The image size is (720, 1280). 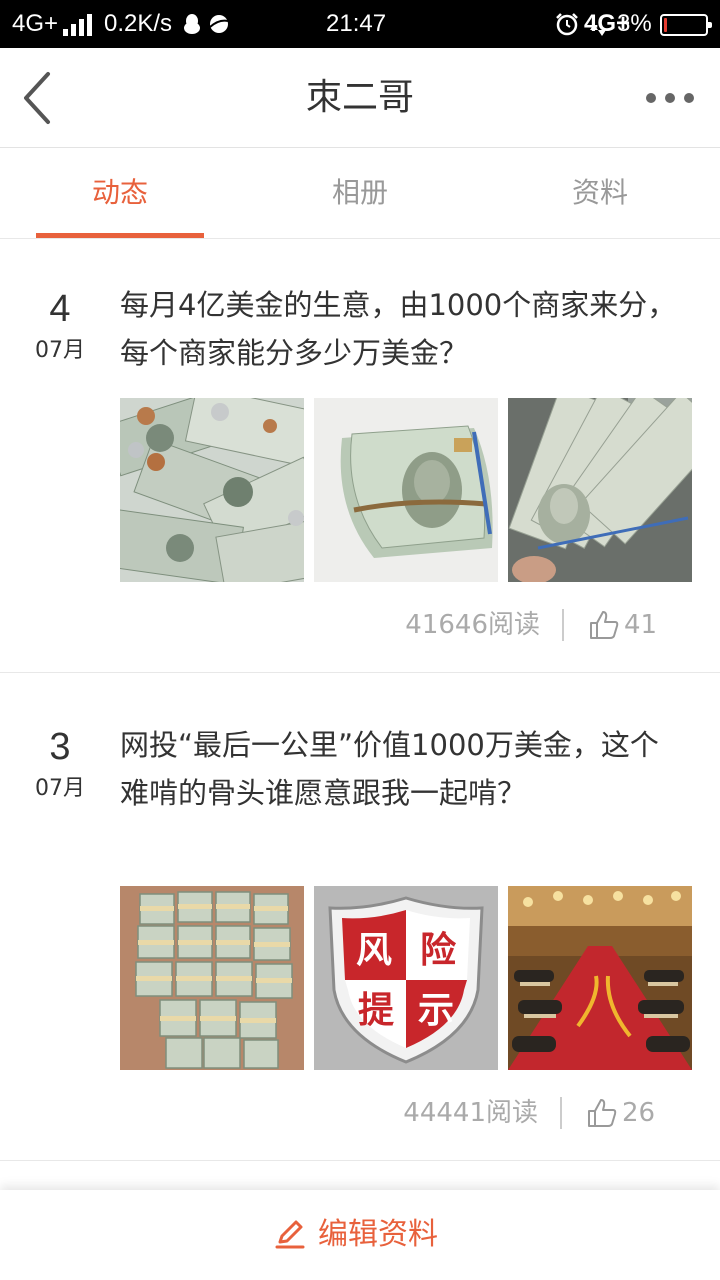 What do you see at coordinates (78, 25) in the screenshot?
I see `signal-icon` at bounding box center [78, 25].